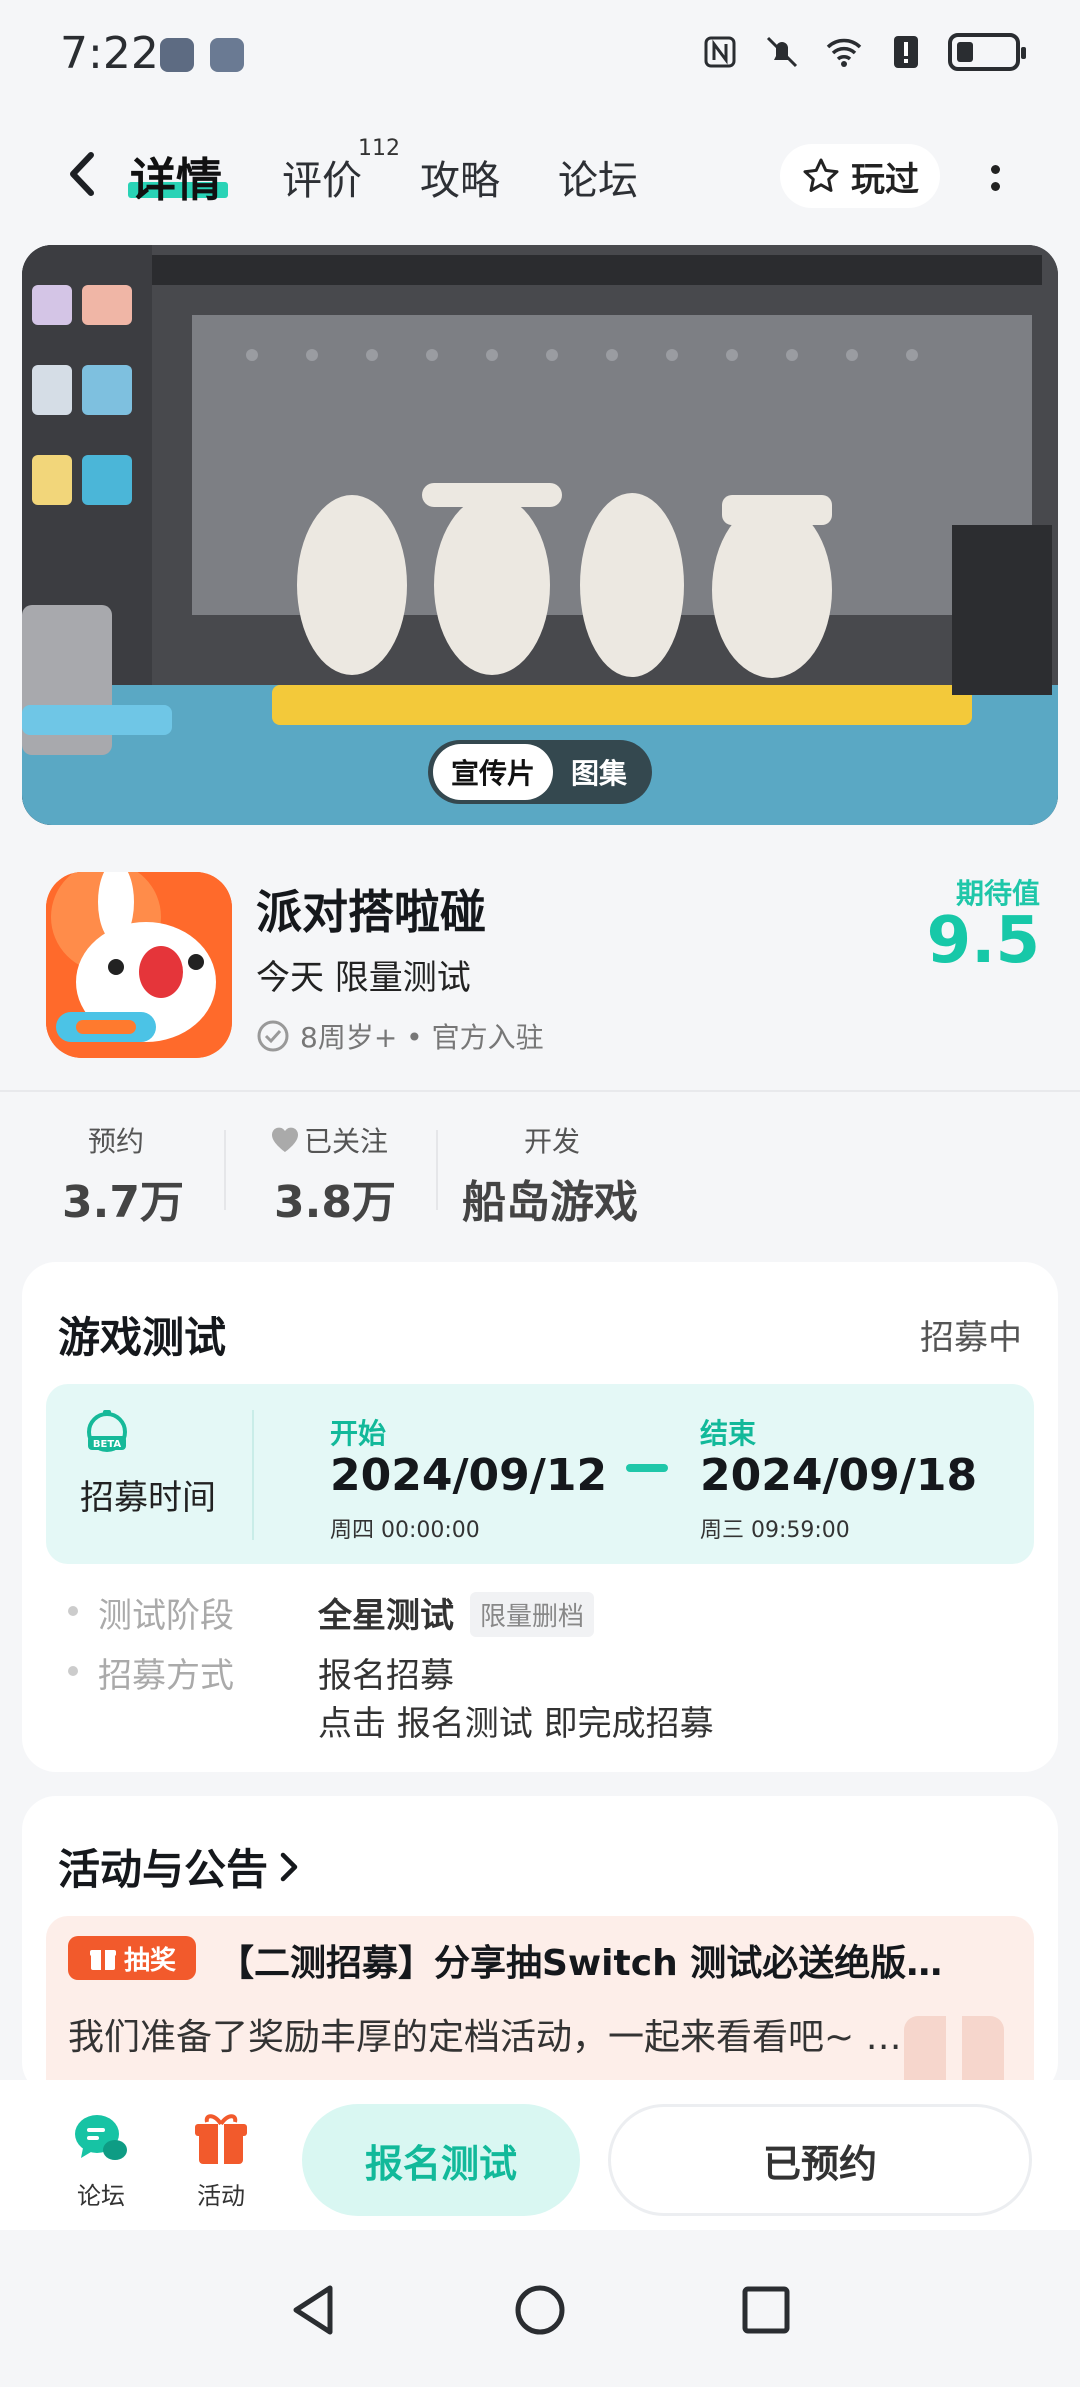 Image resolution: width=1080 pixels, height=2387 pixels. I want to click on heart-icon, so click(285, 1139).